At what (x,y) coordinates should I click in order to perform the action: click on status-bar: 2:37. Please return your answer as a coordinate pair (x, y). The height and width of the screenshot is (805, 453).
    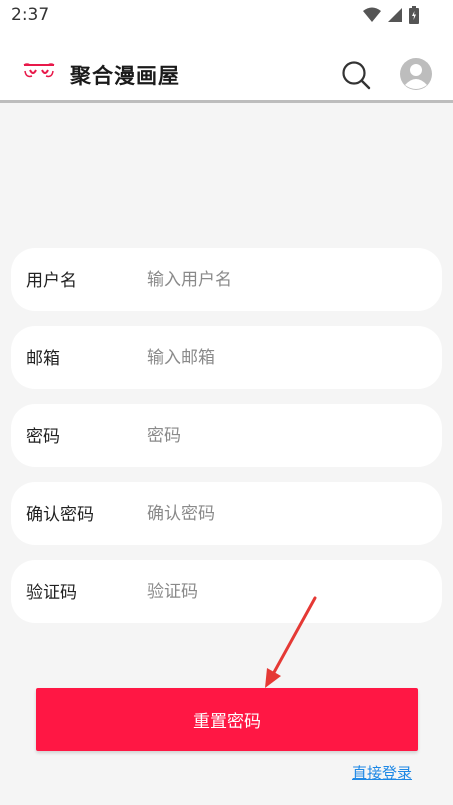
    Looking at the image, I should click on (226, 16).